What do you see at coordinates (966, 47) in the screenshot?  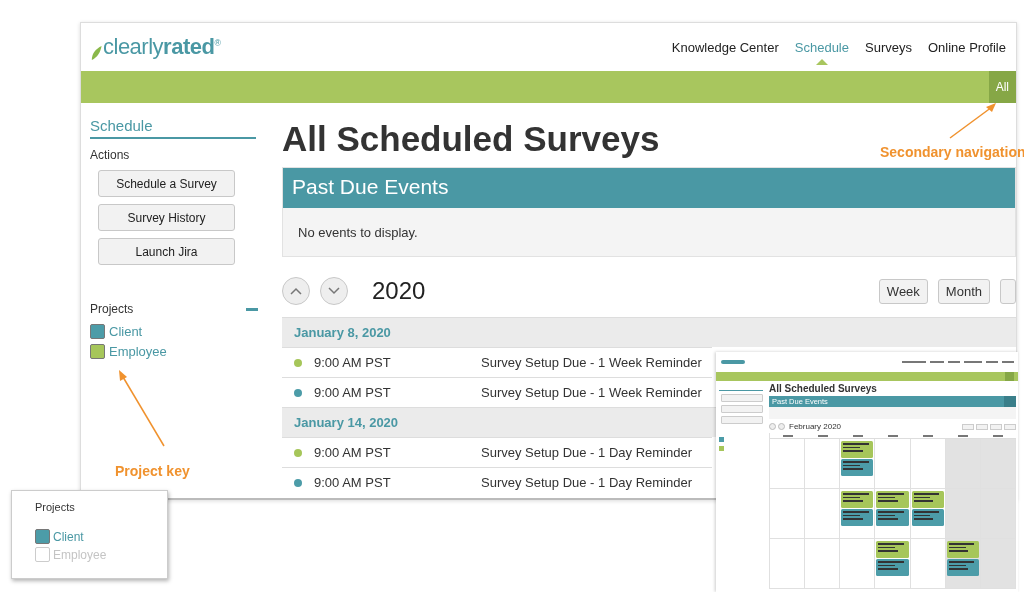 I see `nav-link: Online Profile` at bounding box center [966, 47].